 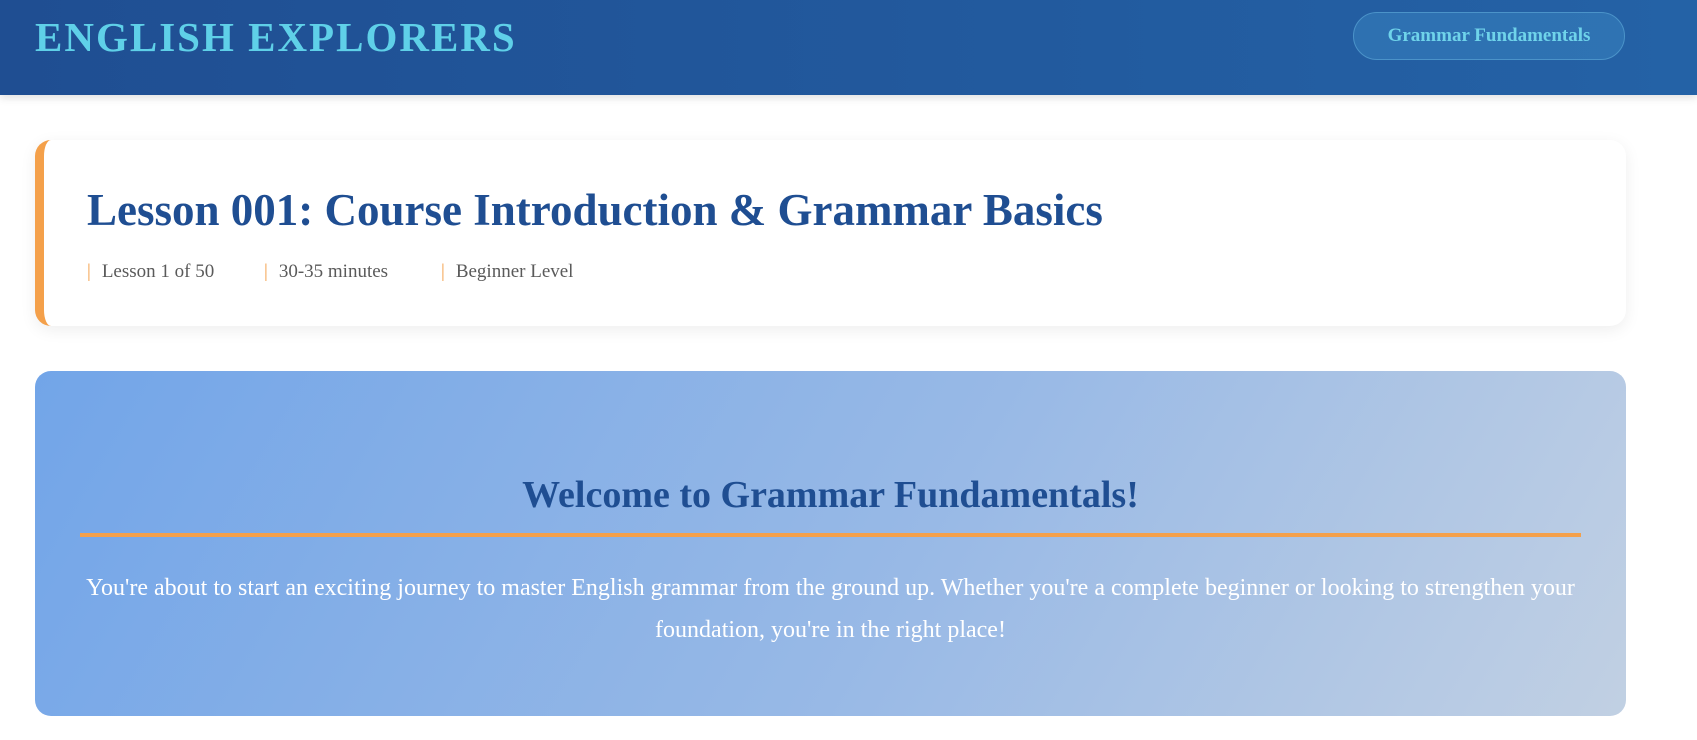 I want to click on meta-item-lesson-number: | Lesson 1 of 50, so click(x=175, y=272).